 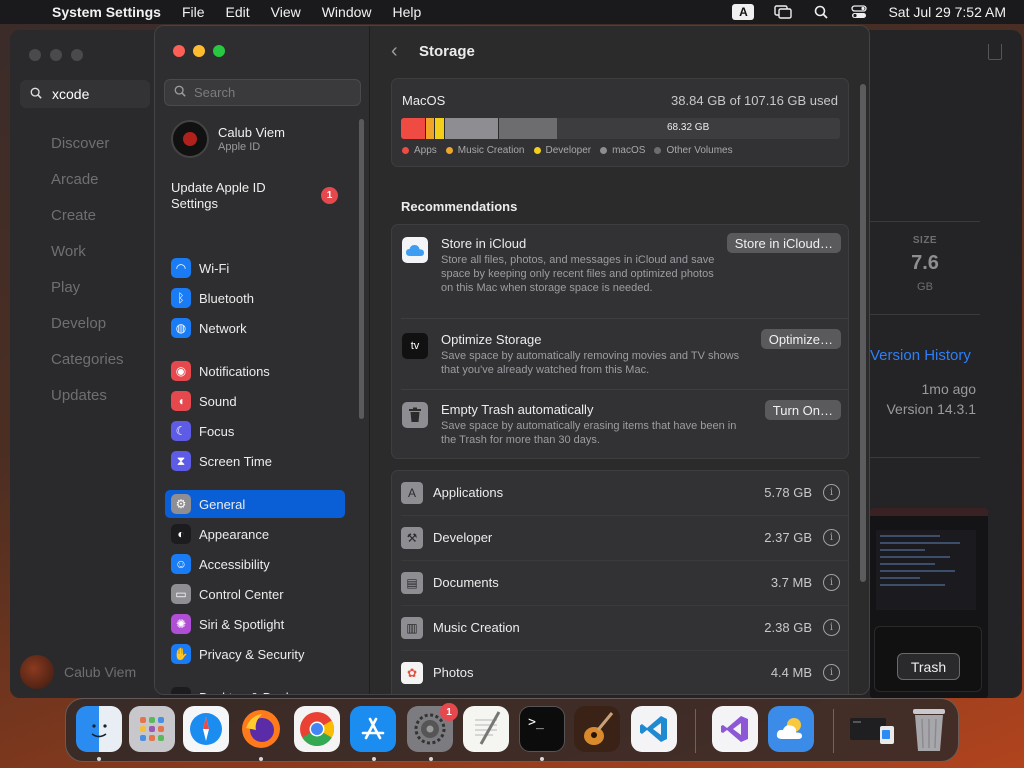 What do you see at coordinates (181, 624) in the screenshot?
I see `siri-icon: ✺` at bounding box center [181, 624].